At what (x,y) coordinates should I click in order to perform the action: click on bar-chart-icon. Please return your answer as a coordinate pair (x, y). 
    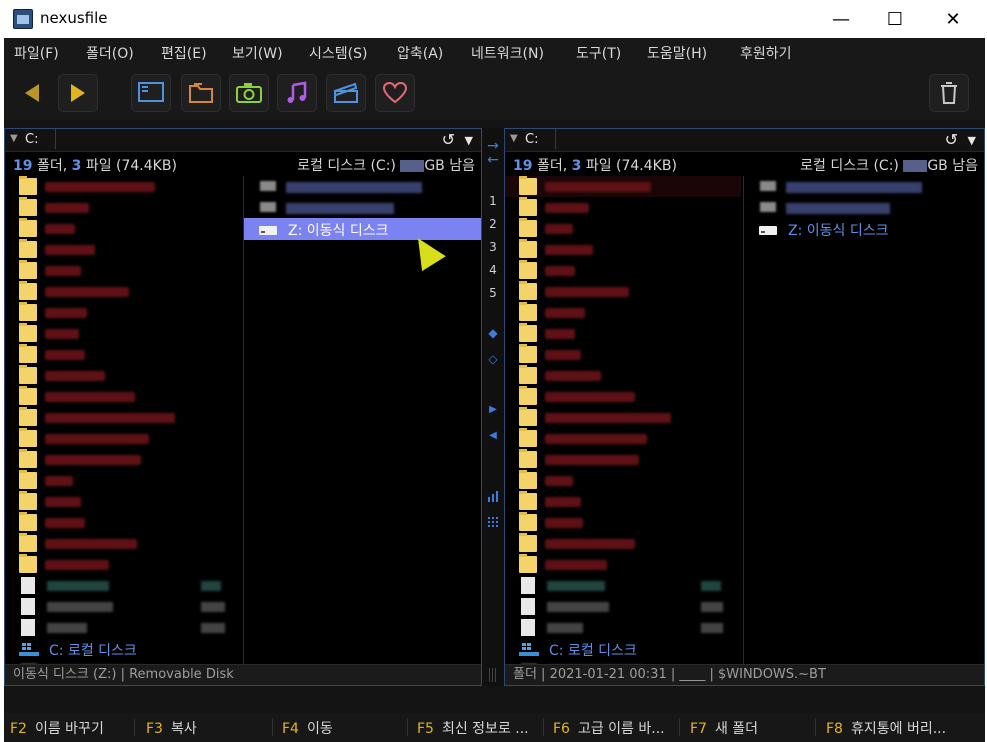
    Looking at the image, I should click on (493, 497).